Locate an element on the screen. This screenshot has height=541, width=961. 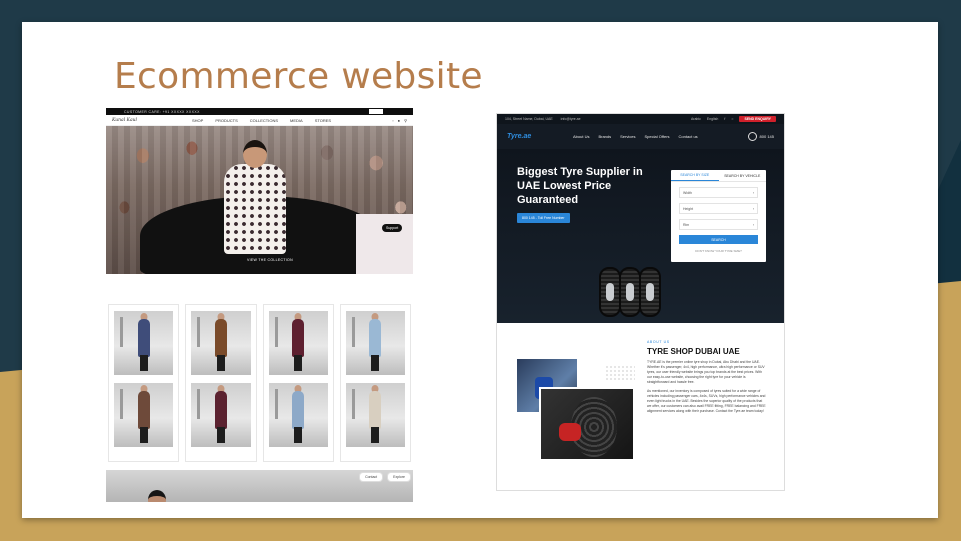
rim-select: Rim › is located at coordinates (718, 224).